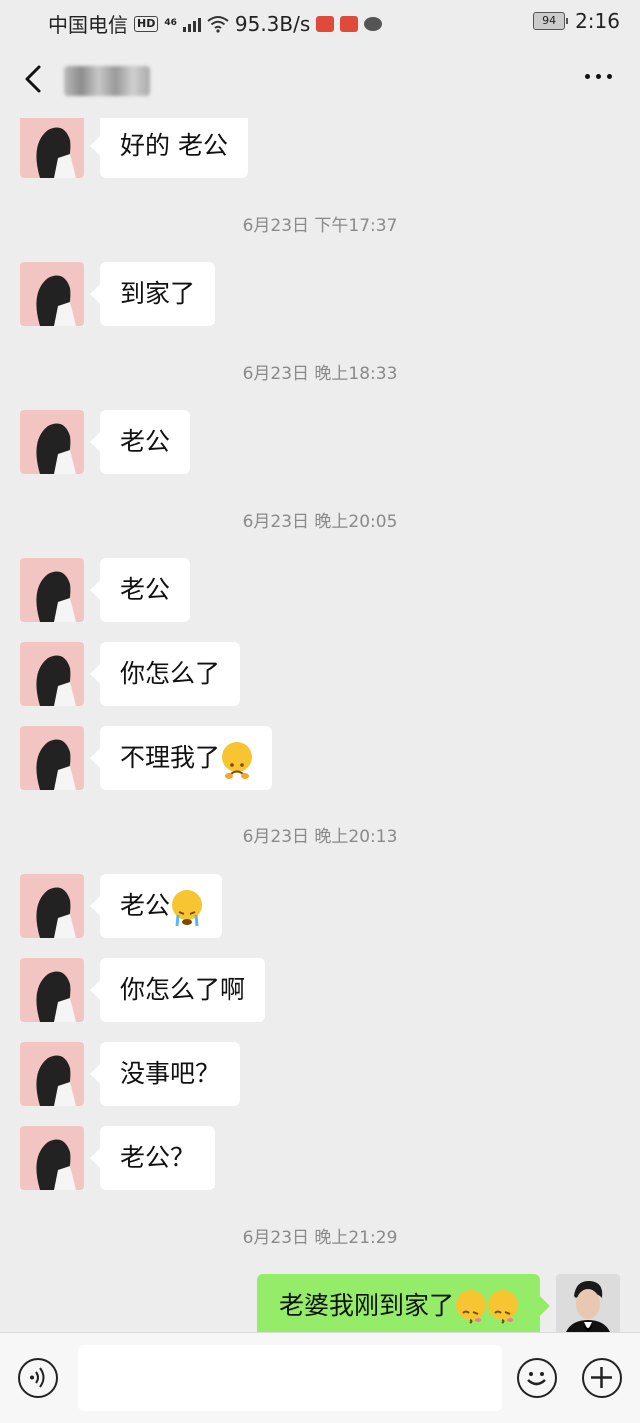  I want to click on message-bubble: 你怎么了啊, so click(183, 990).